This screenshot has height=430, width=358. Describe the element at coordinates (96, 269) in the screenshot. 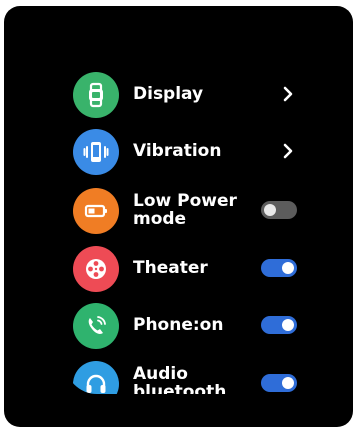

I see `film-reel-icon` at that location.